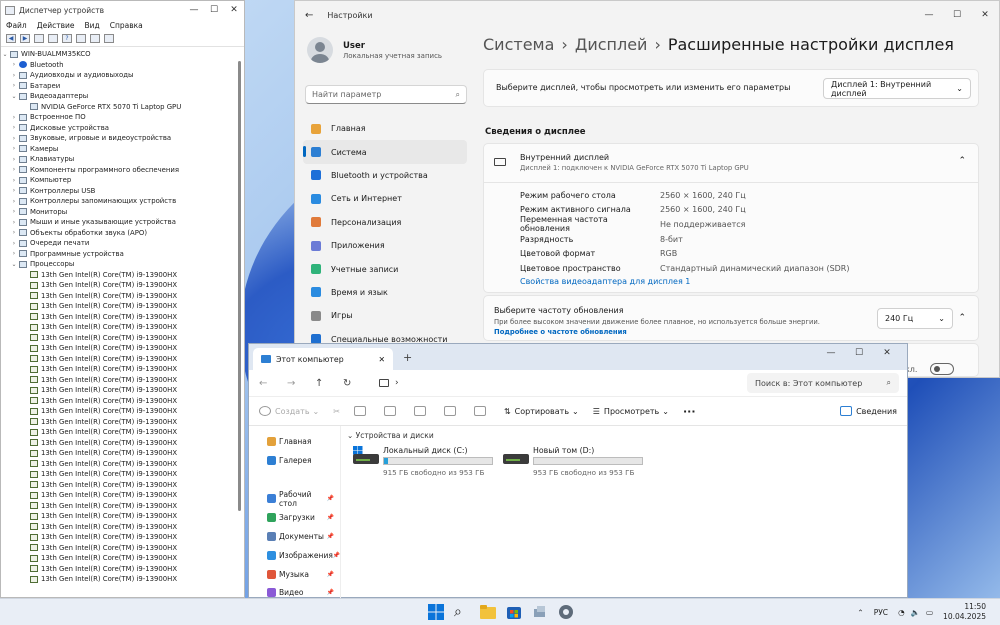 The width and height of the screenshot is (1000, 625). I want to click on paste-icon, so click(391, 411).